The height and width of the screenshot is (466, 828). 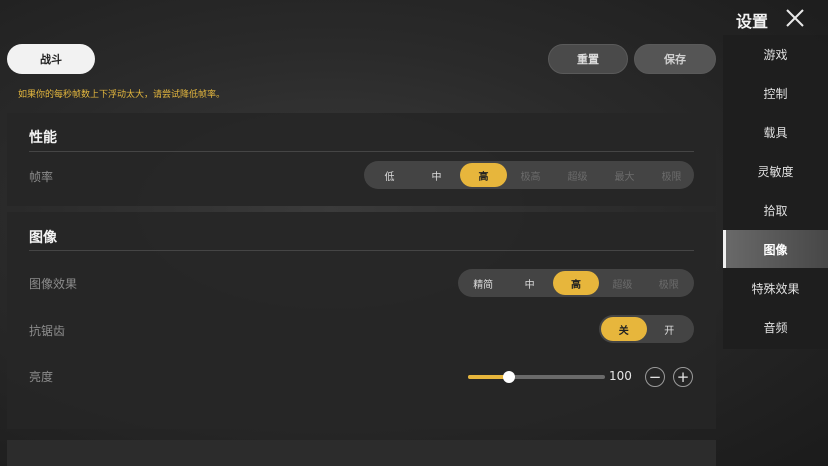 What do you see at coordinates (775, 327) in the screenshot?
I see `sidebar-item: 音频` at bounding box center [775, 327].